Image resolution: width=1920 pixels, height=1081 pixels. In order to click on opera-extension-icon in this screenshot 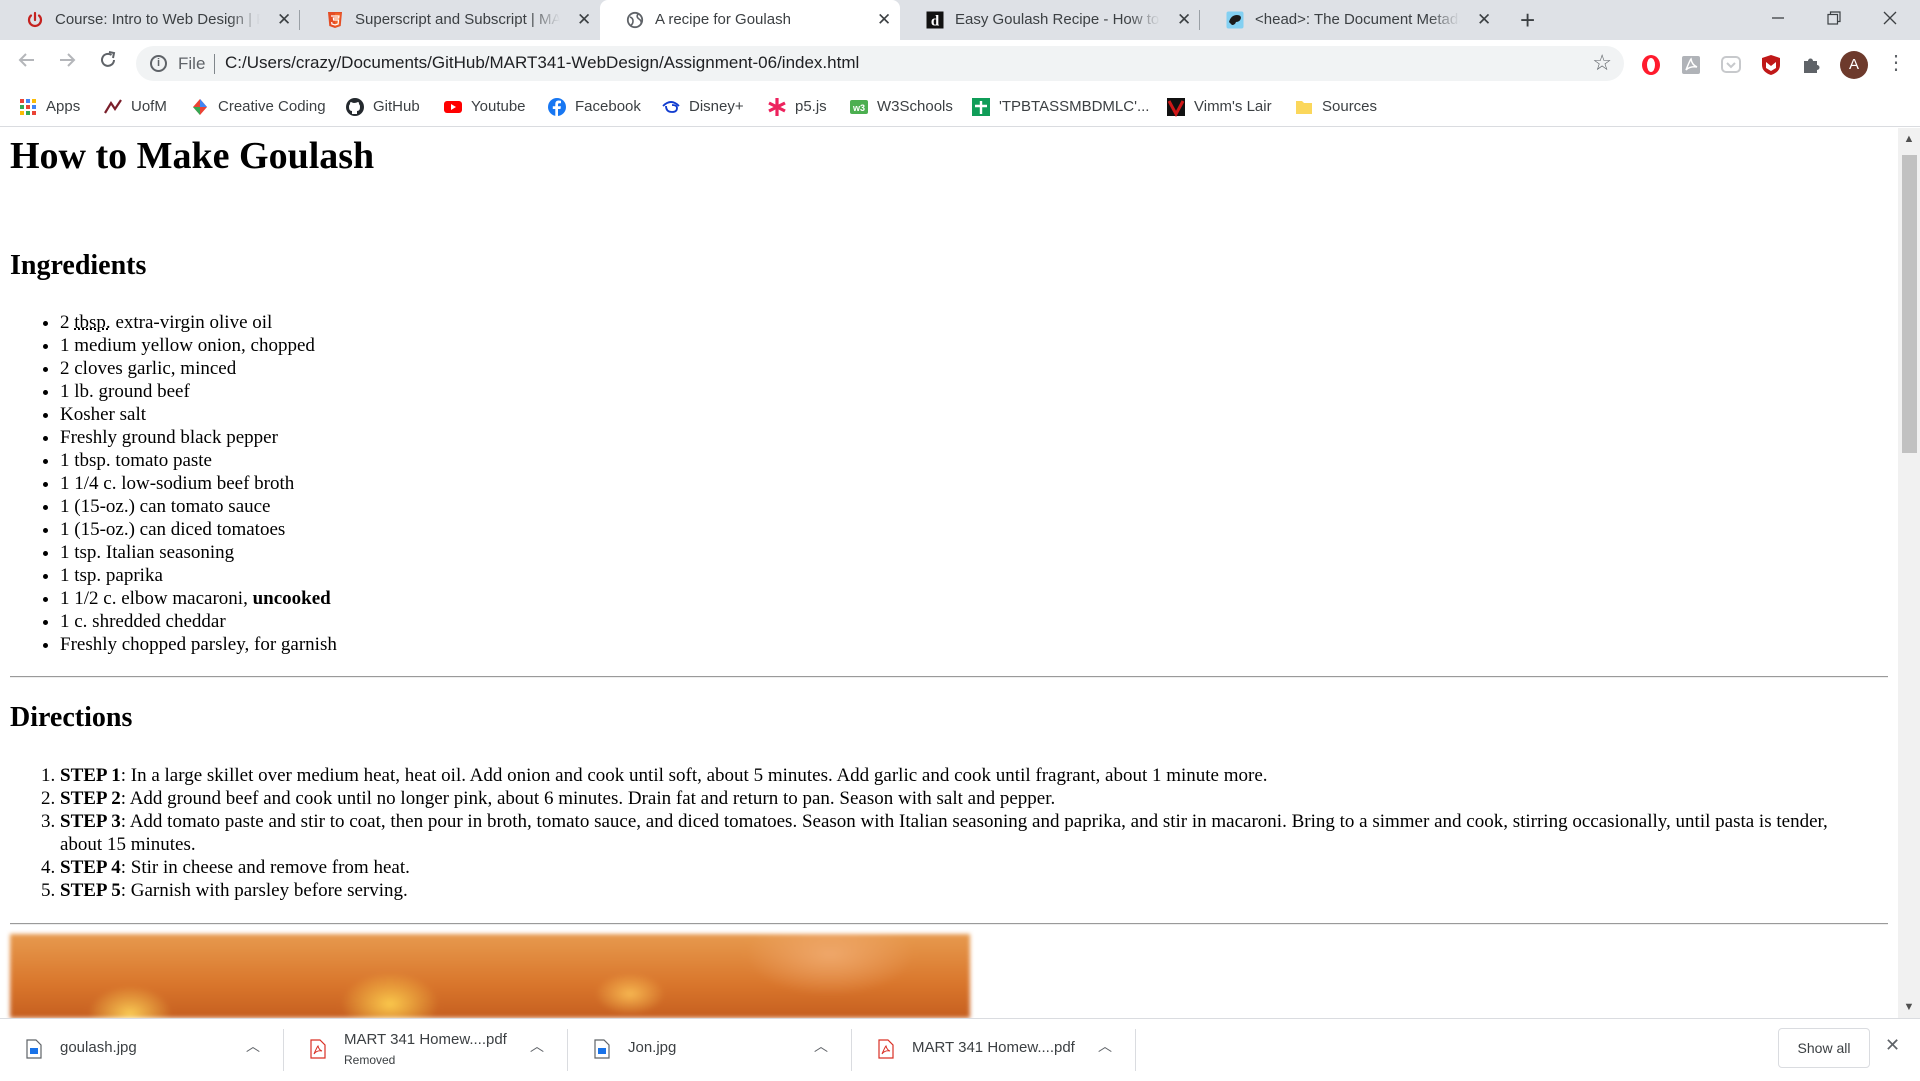, I will do `click(1651, 65)`.